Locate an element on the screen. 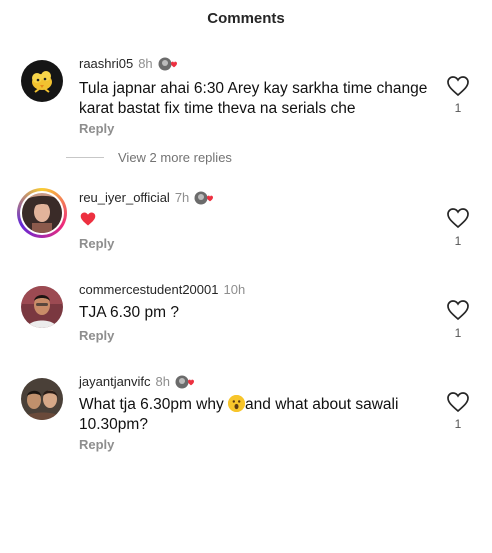 The width and height of the screenshot is (492, 553). comment-username: jayantjanvifc is located at coordinates (115, 381).